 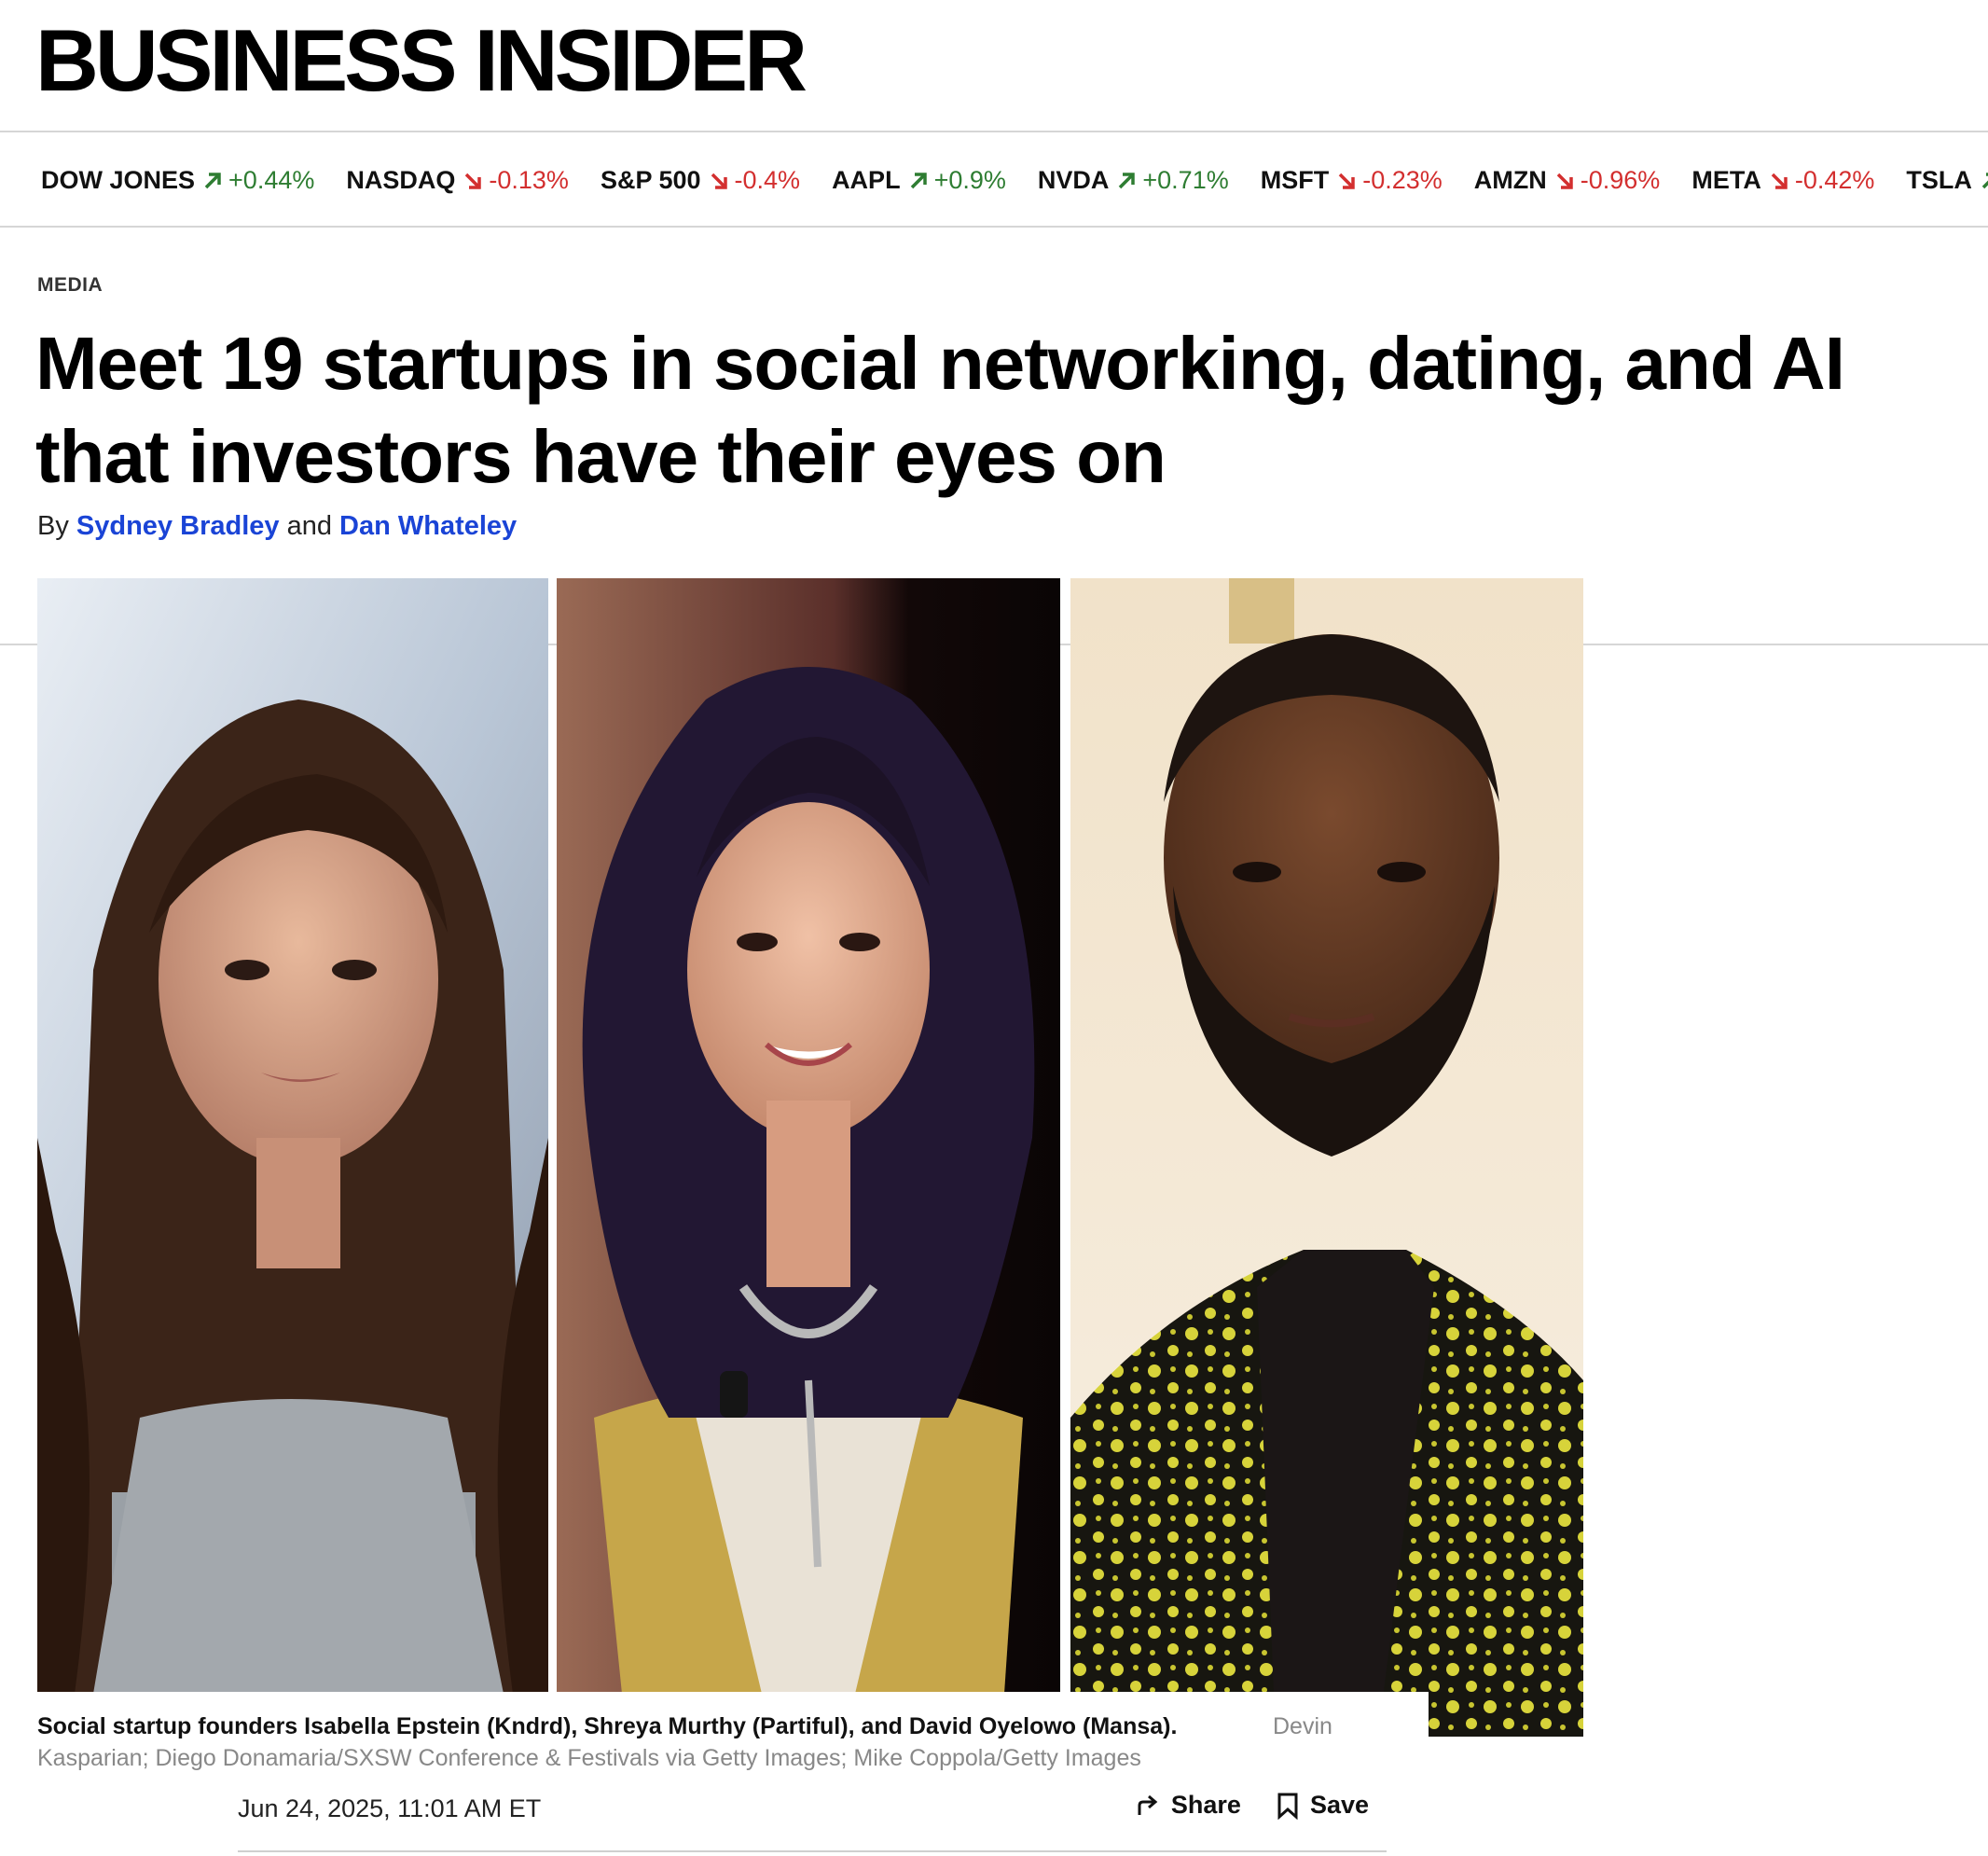 I want to click on header-divider, so click(x=994, y=131).